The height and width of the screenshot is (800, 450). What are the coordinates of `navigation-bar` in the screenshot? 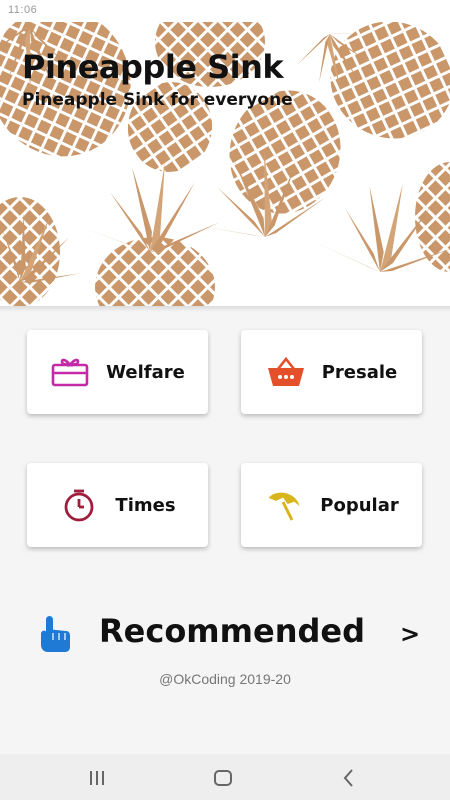 It's located at (225, 777).